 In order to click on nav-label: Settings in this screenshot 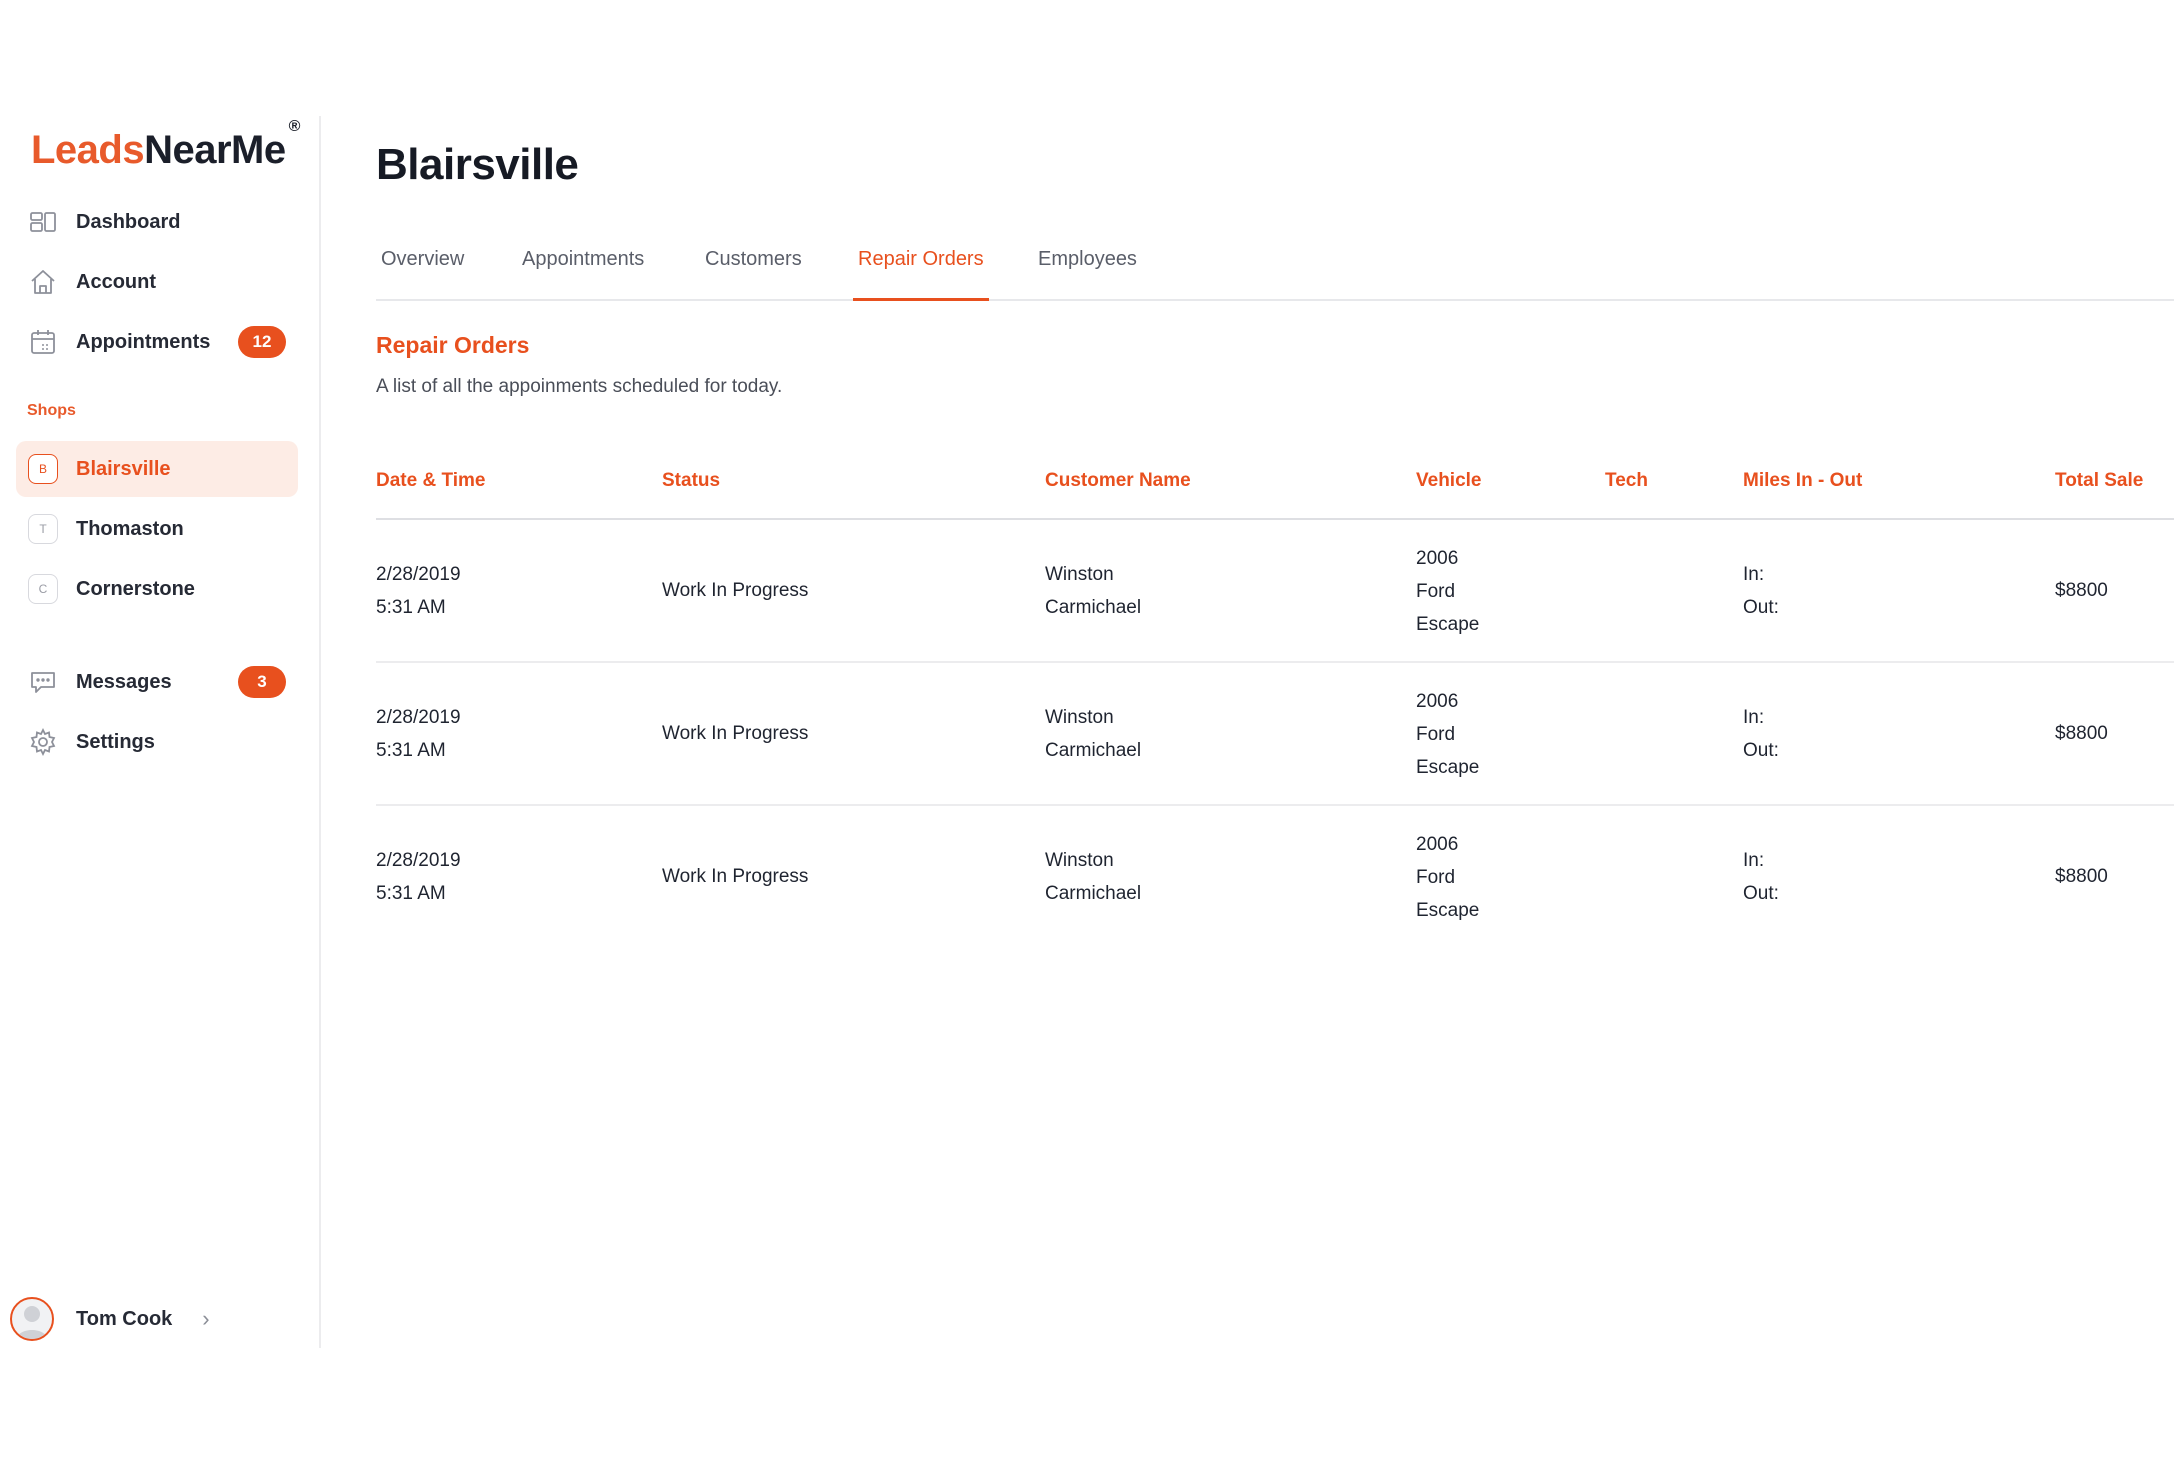, I will do `click(115, 741)`.